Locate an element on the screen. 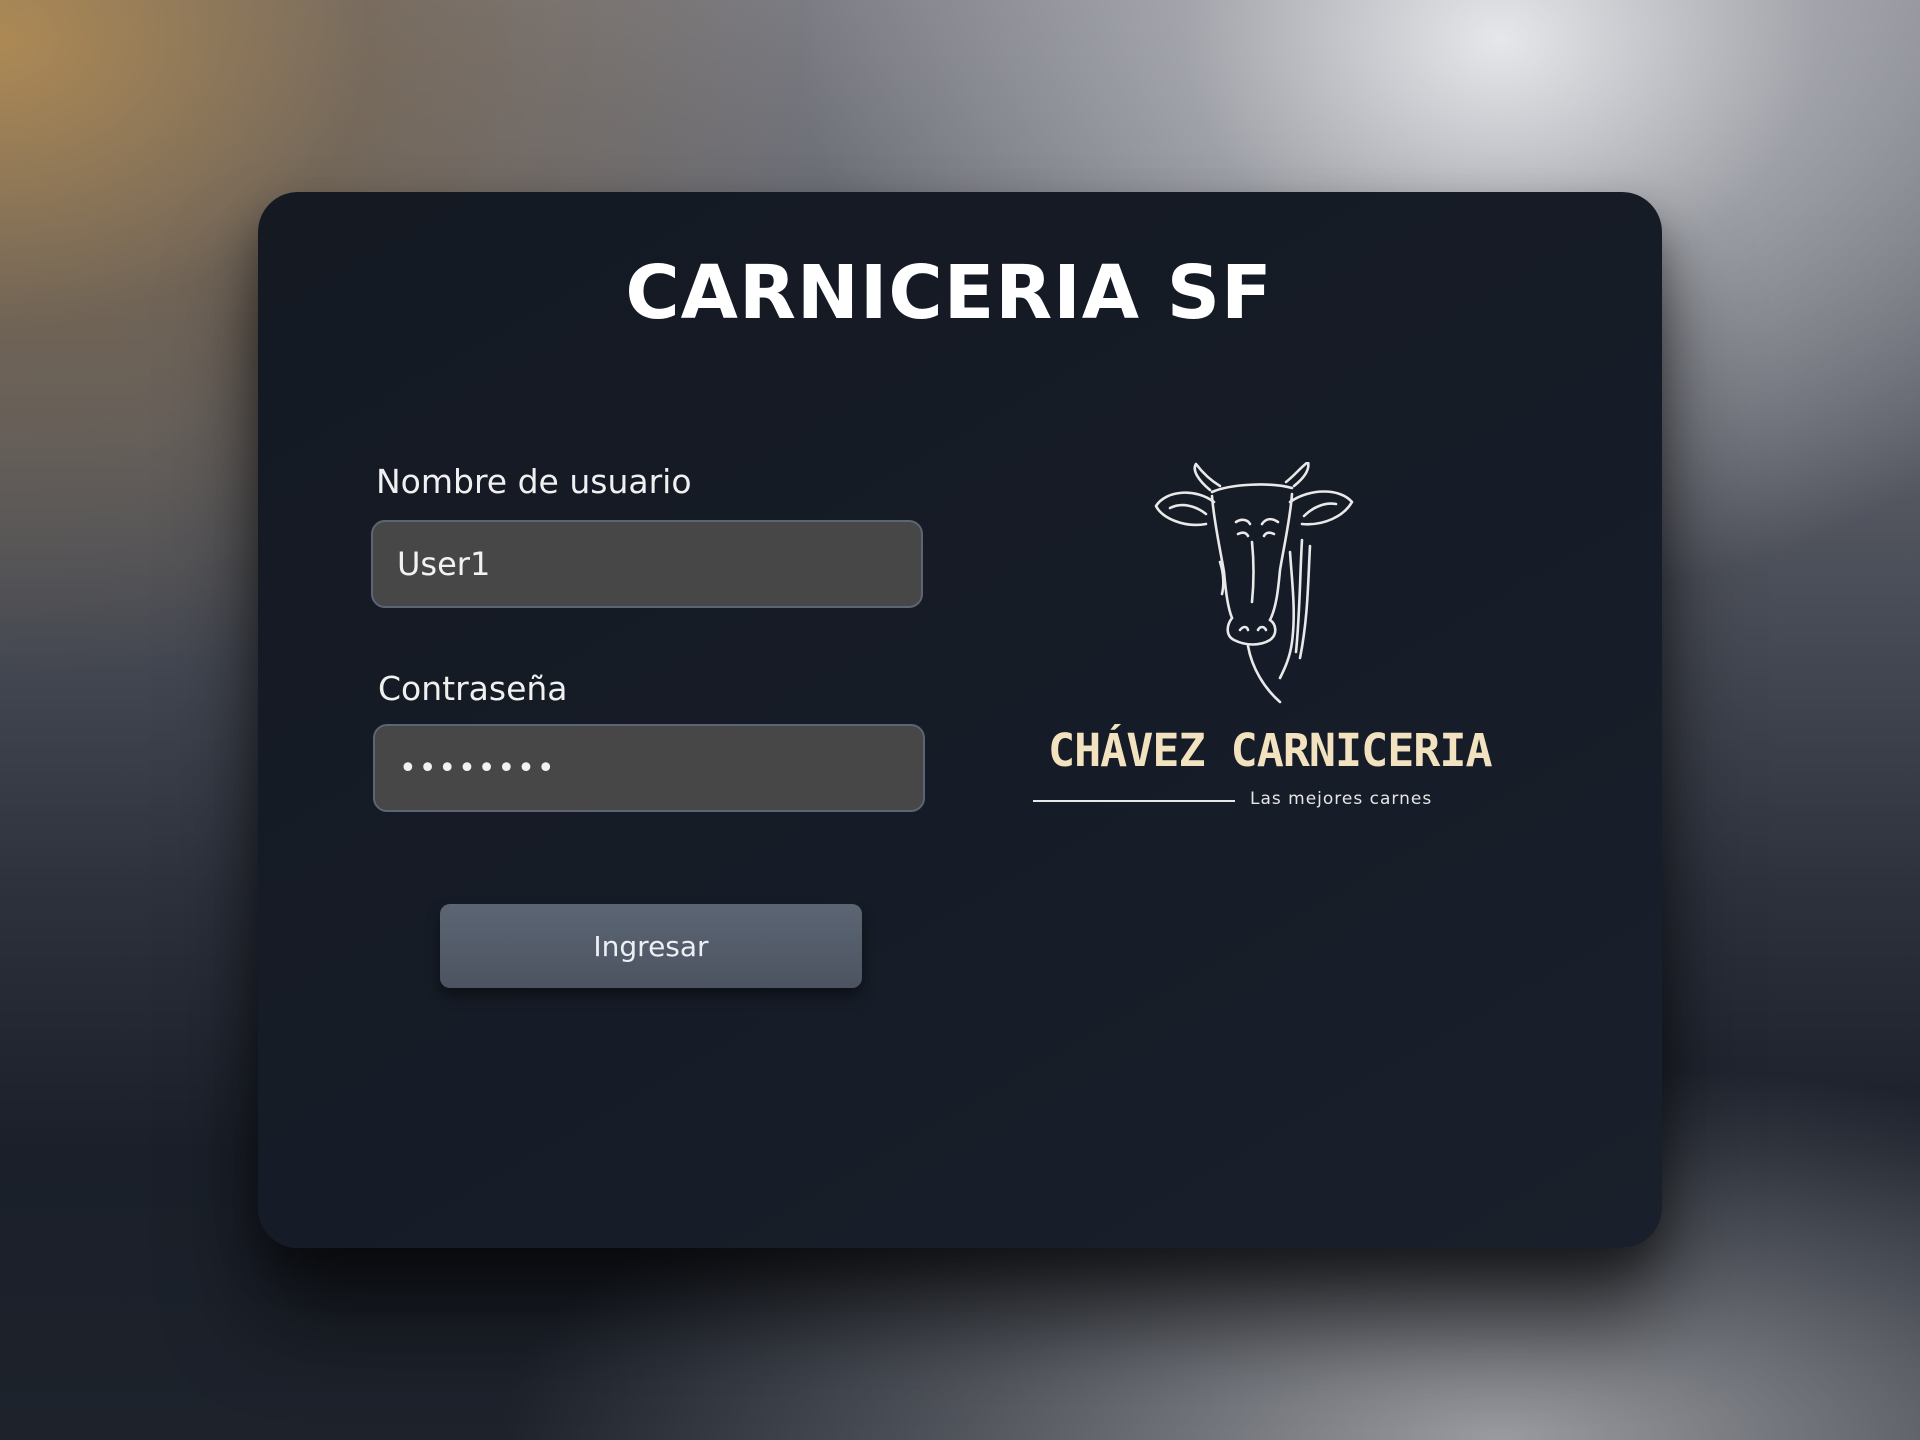 The height and width of the screenshot is (1440, 1920). brand-tagline: Las mejores carnes is located at coordinates (1341, 799).